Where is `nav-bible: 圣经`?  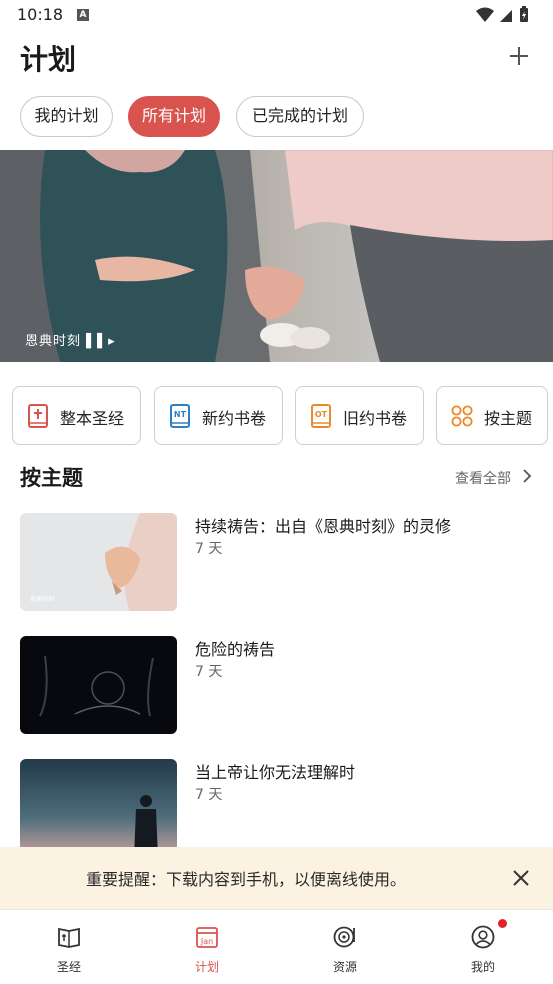
nav-bible: 圣经 is located at coordinates (69, 947).